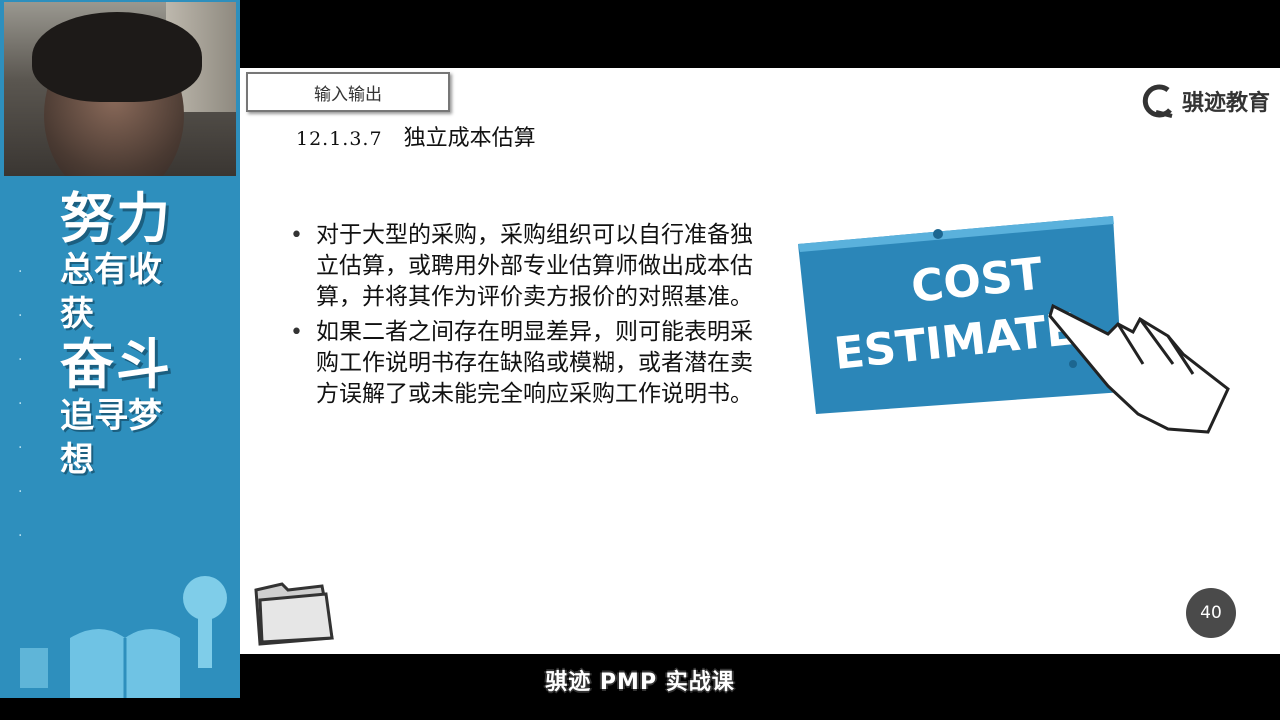  I want to click on section-heading: 12.1.3.7 独立成本估算, so click(416, 136).